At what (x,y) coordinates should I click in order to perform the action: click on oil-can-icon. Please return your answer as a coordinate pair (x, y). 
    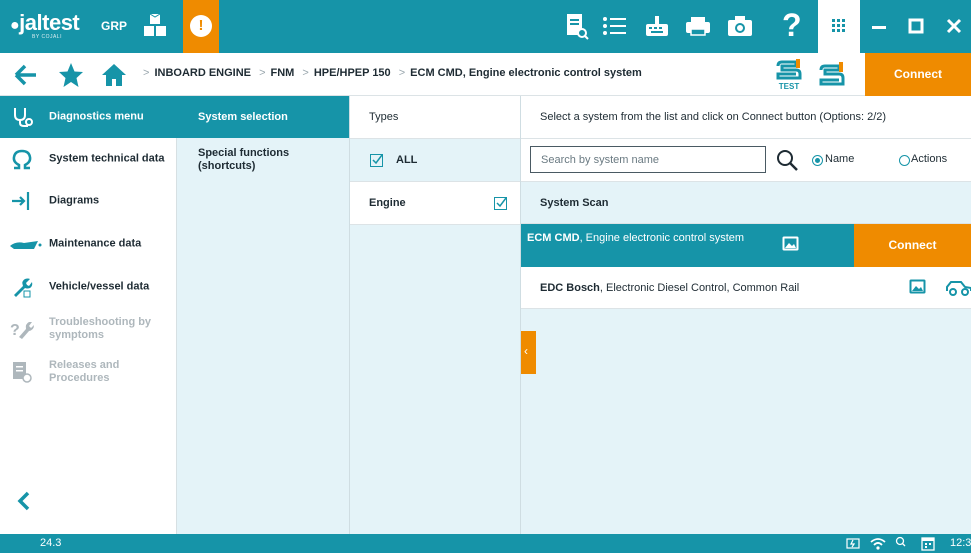
    Looking at the image, I should click on (26, 245).